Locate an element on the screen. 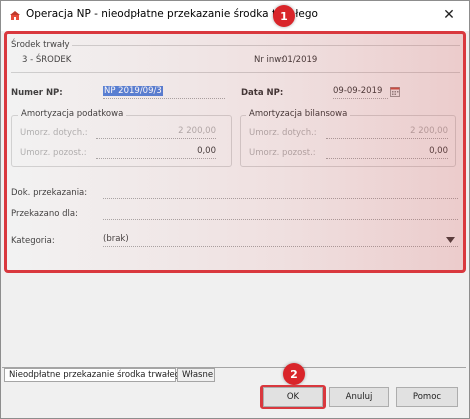 This screenshot has width=470, height=419. data-np-value: 09-09-2019 is located at coordinates (358, 91).